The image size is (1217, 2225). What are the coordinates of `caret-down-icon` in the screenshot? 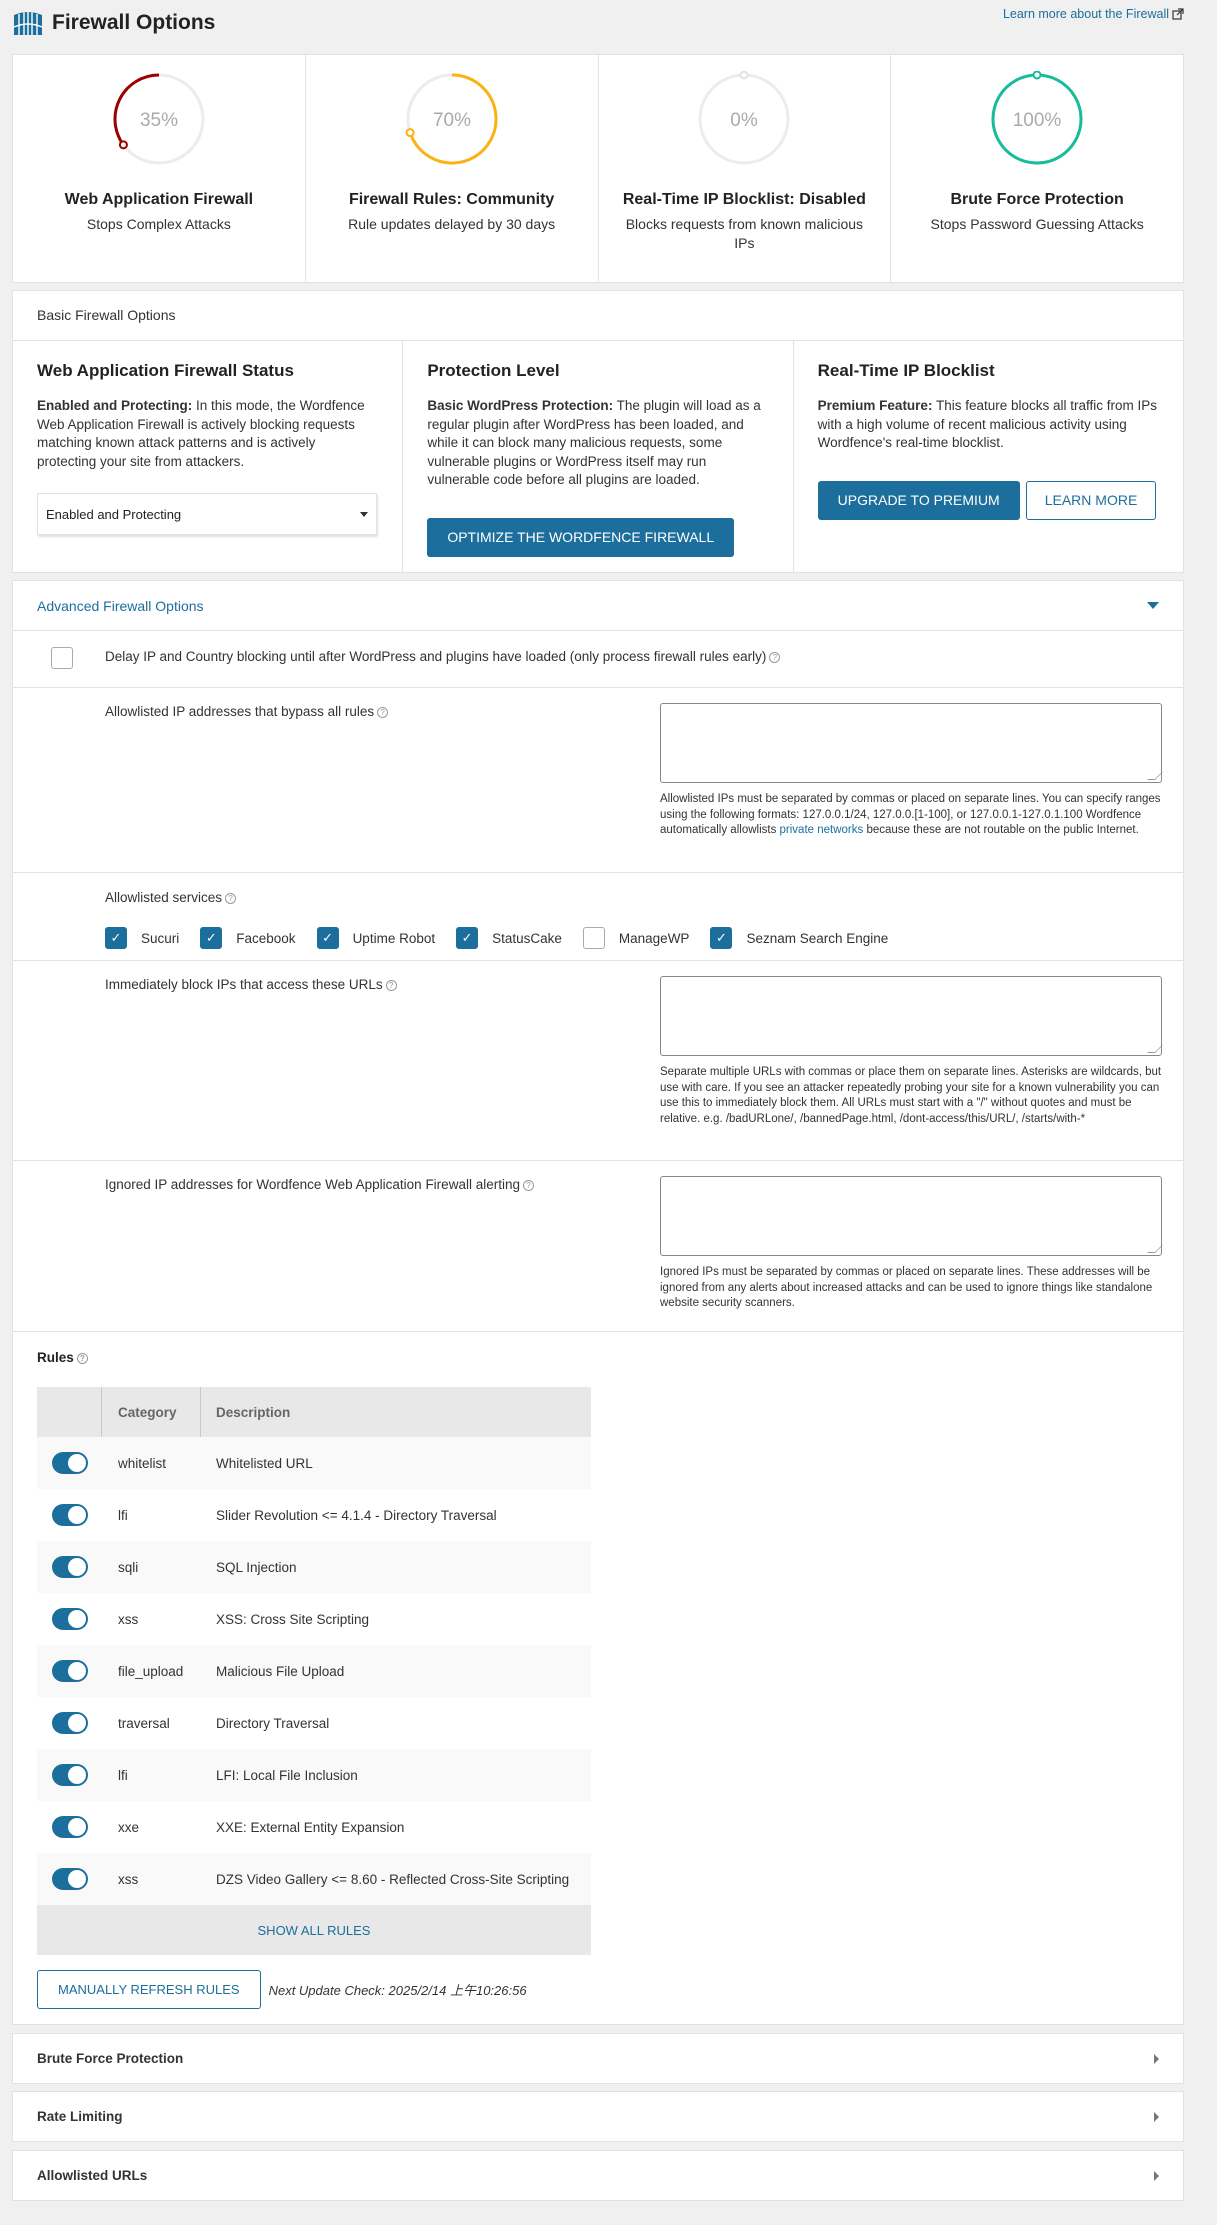 It's located at (364, 514).